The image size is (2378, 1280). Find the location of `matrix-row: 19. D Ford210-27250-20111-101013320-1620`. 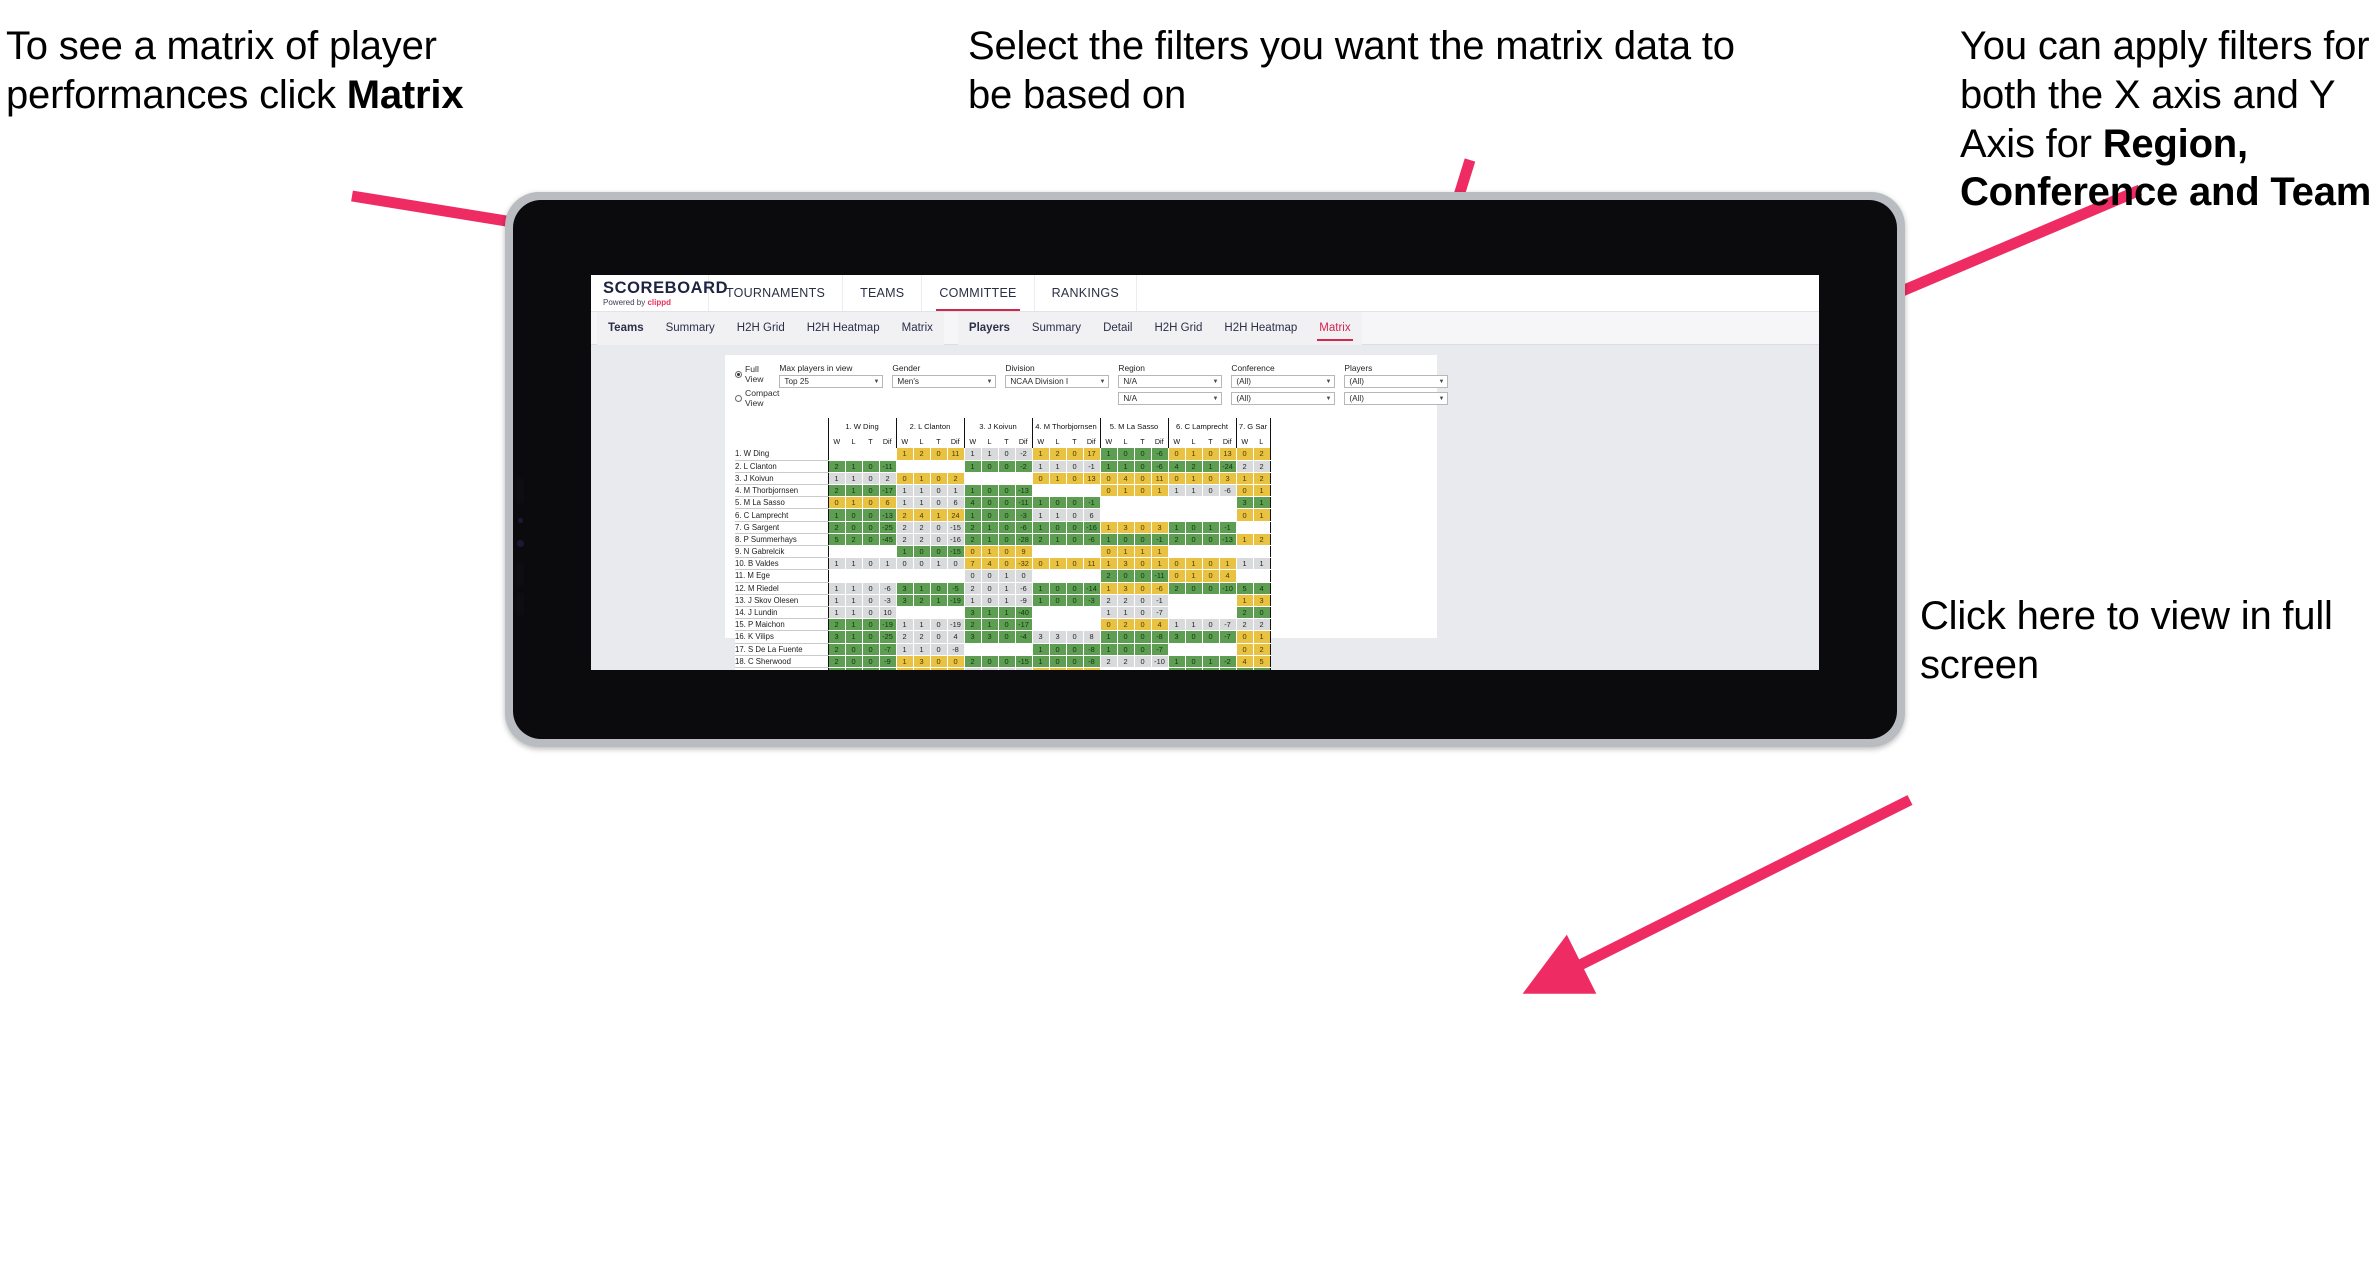

matrix-row: 19. D Ford210-27250-20111-101013320-1620 is located at coordinates (1003, 668).